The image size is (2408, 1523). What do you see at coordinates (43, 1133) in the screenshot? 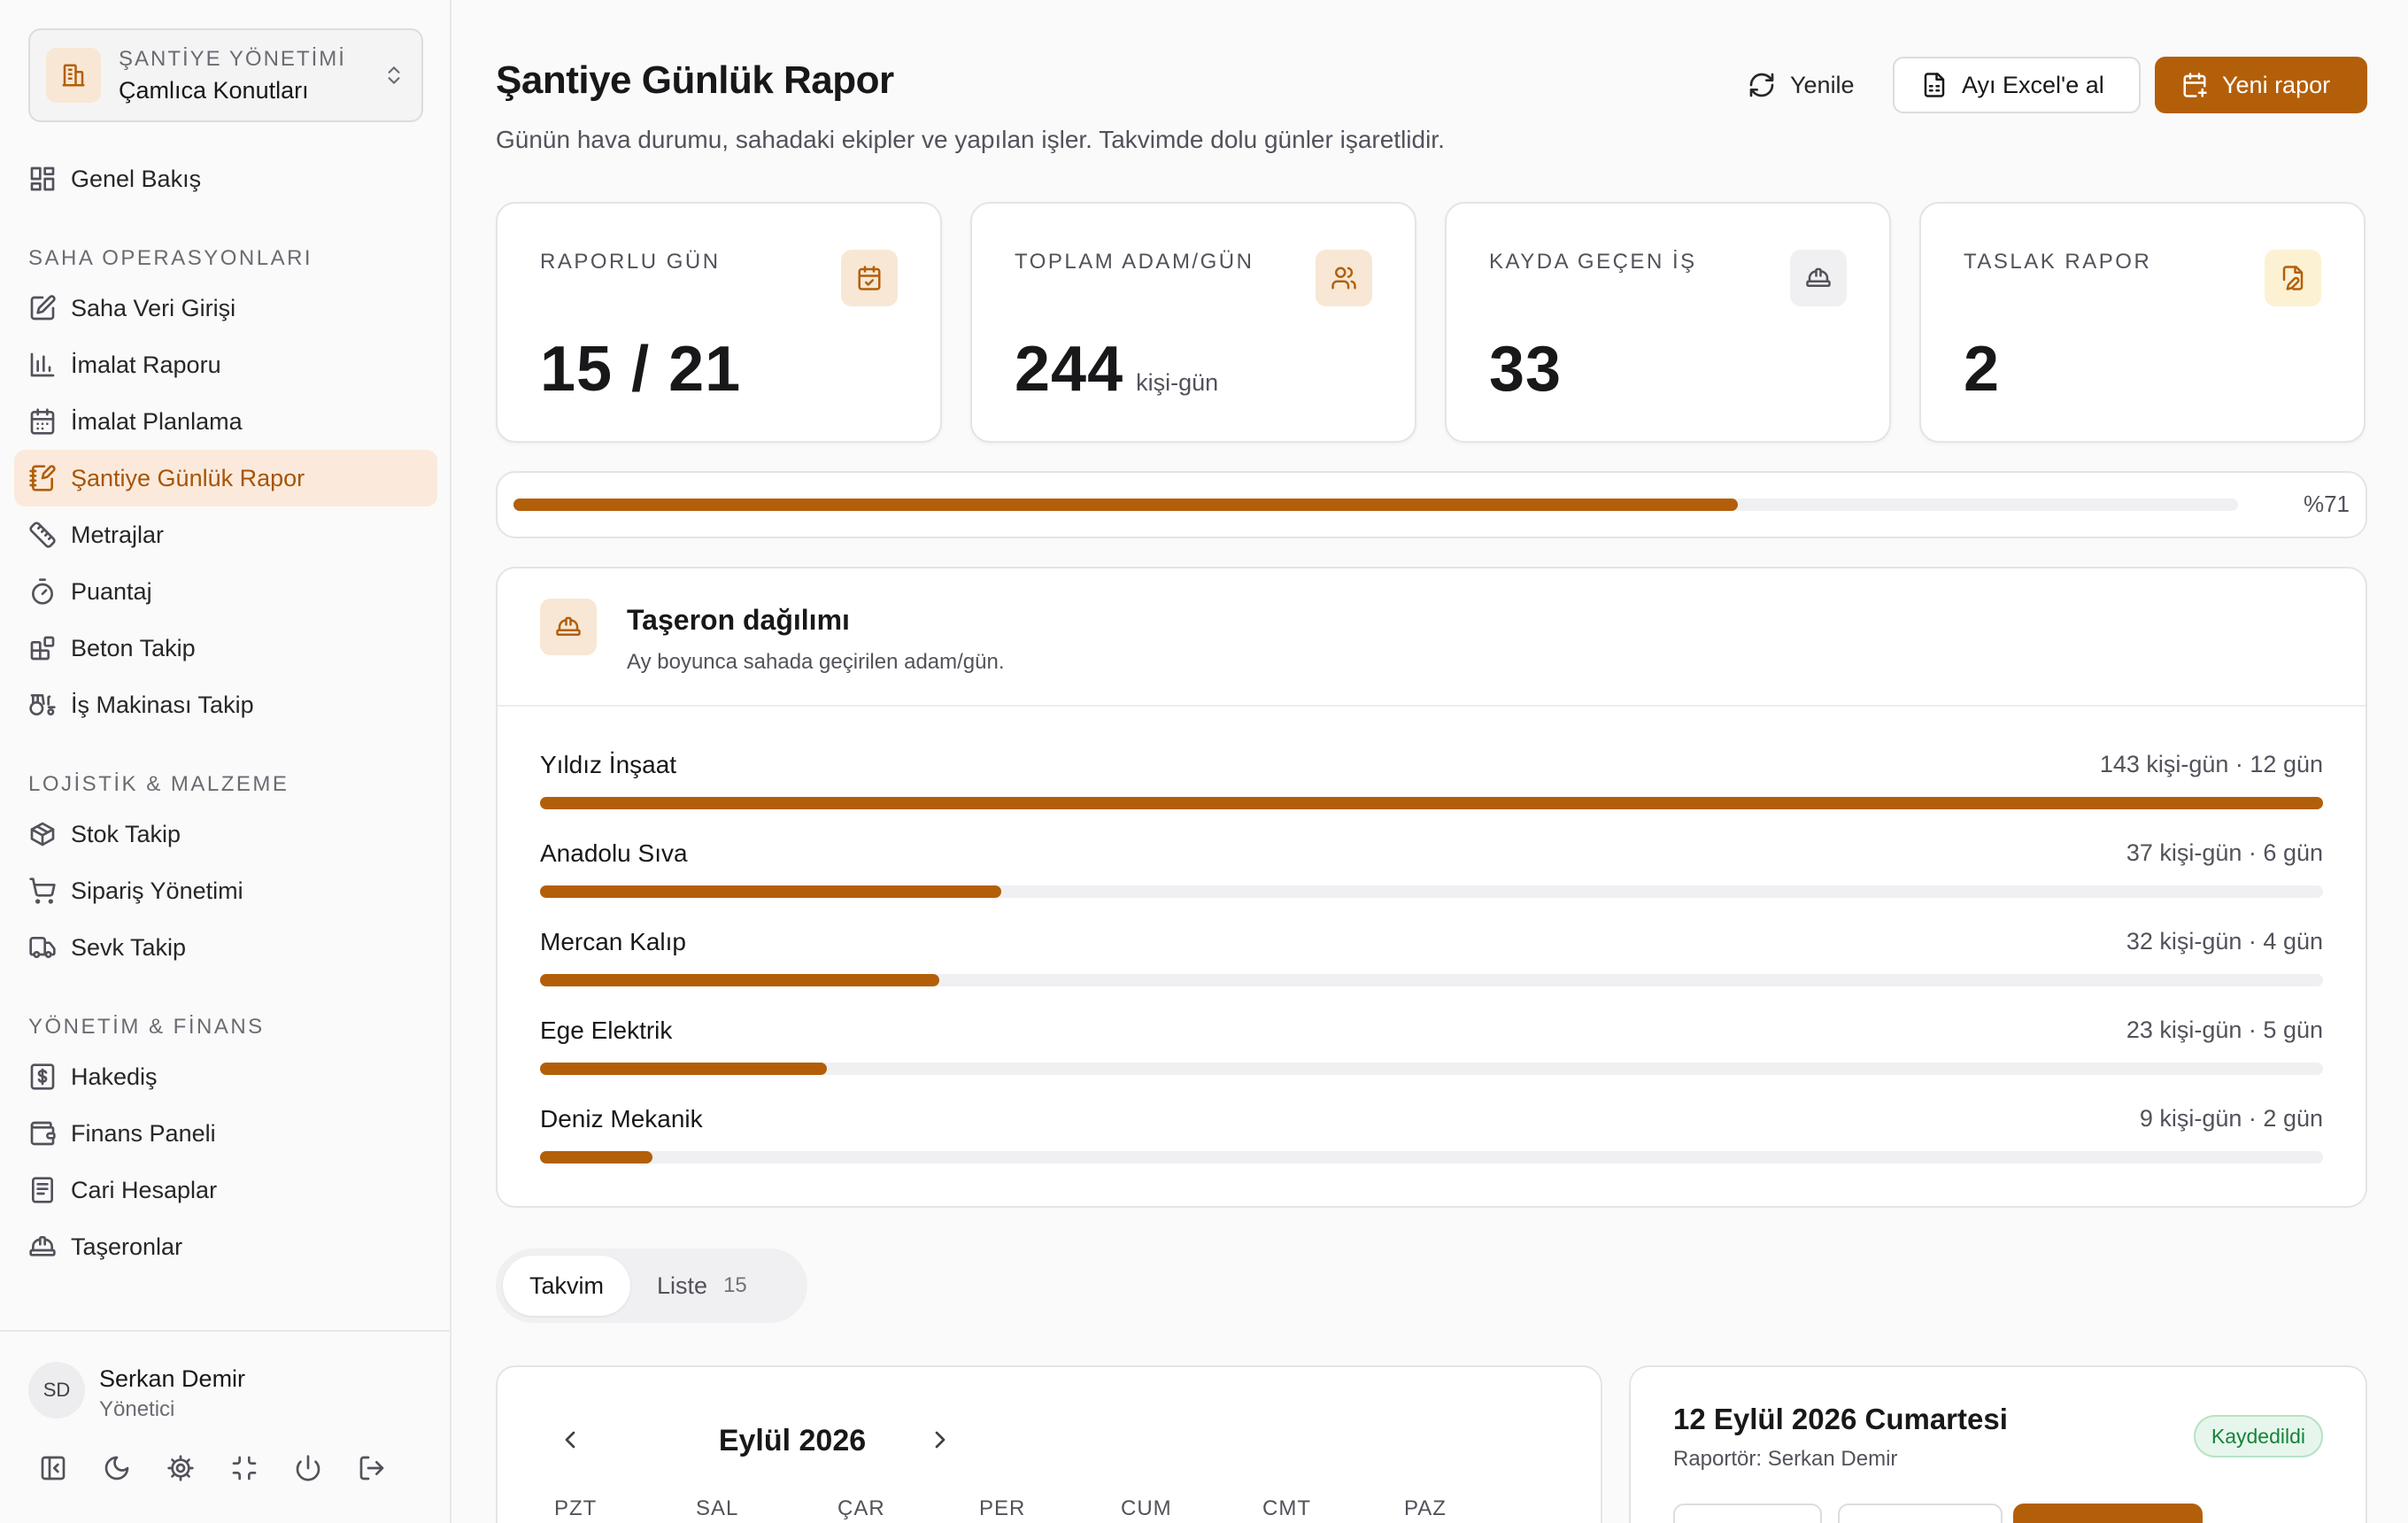
I see `wallet-icon` at bounding box center [43, 1133].